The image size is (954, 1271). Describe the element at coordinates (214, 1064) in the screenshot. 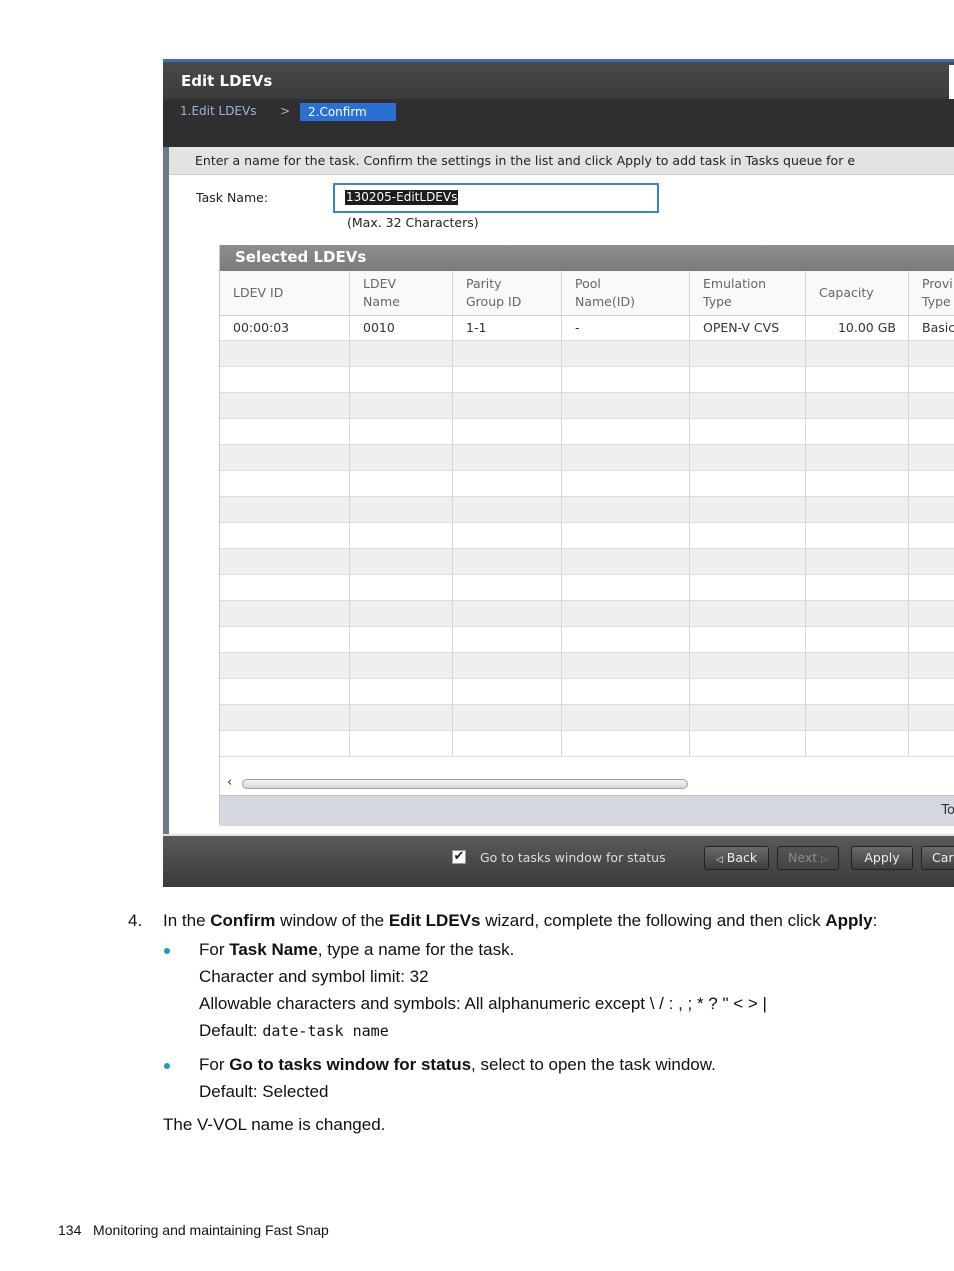

I see `bullet2-prefix: For` at that location.